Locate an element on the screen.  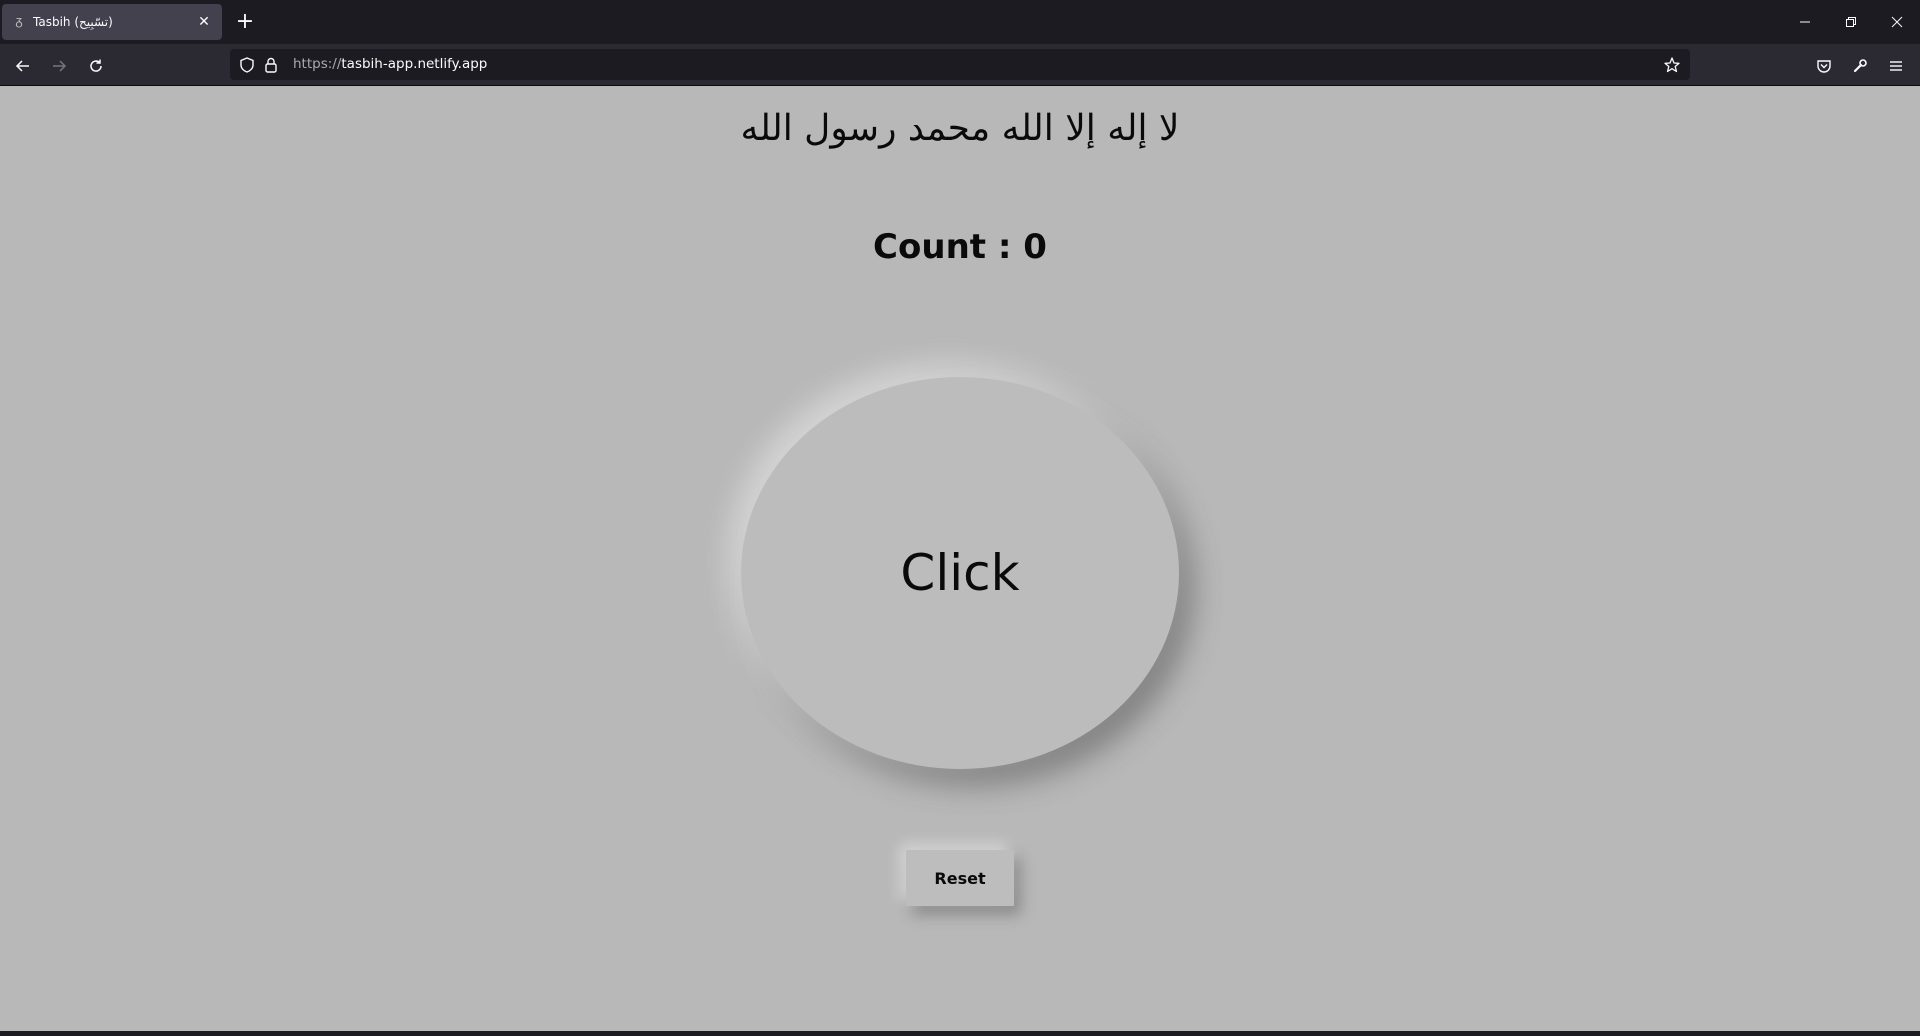
pocket-button is located at coordinates (1824, 65).